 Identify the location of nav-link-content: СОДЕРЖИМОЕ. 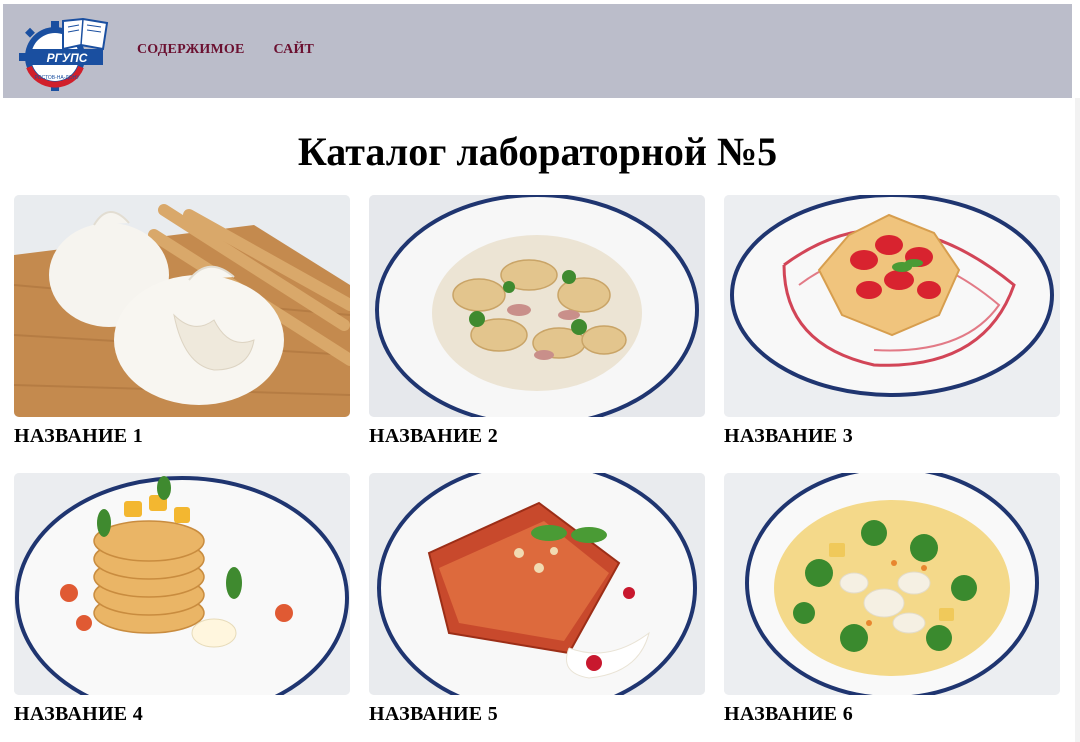
(191, 50).